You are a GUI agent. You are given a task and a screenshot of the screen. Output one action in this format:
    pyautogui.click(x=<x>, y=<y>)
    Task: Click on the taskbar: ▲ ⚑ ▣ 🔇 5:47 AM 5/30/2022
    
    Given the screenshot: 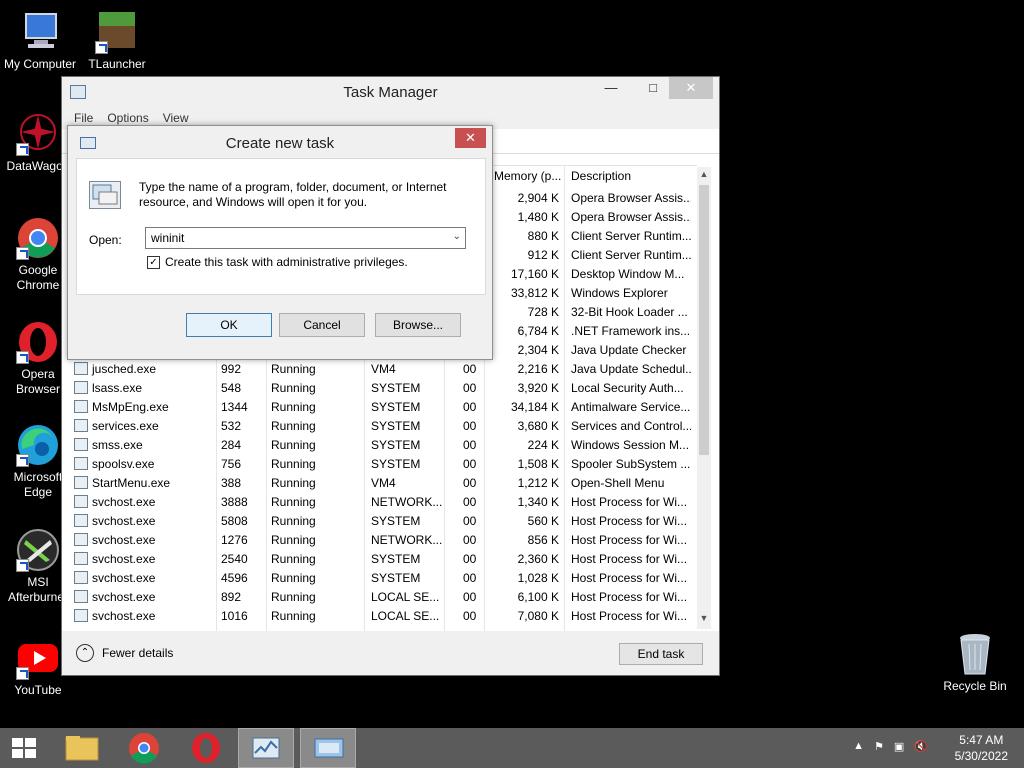 What is the action you would take?
    pyautogui.click(x=512, y=748)
    